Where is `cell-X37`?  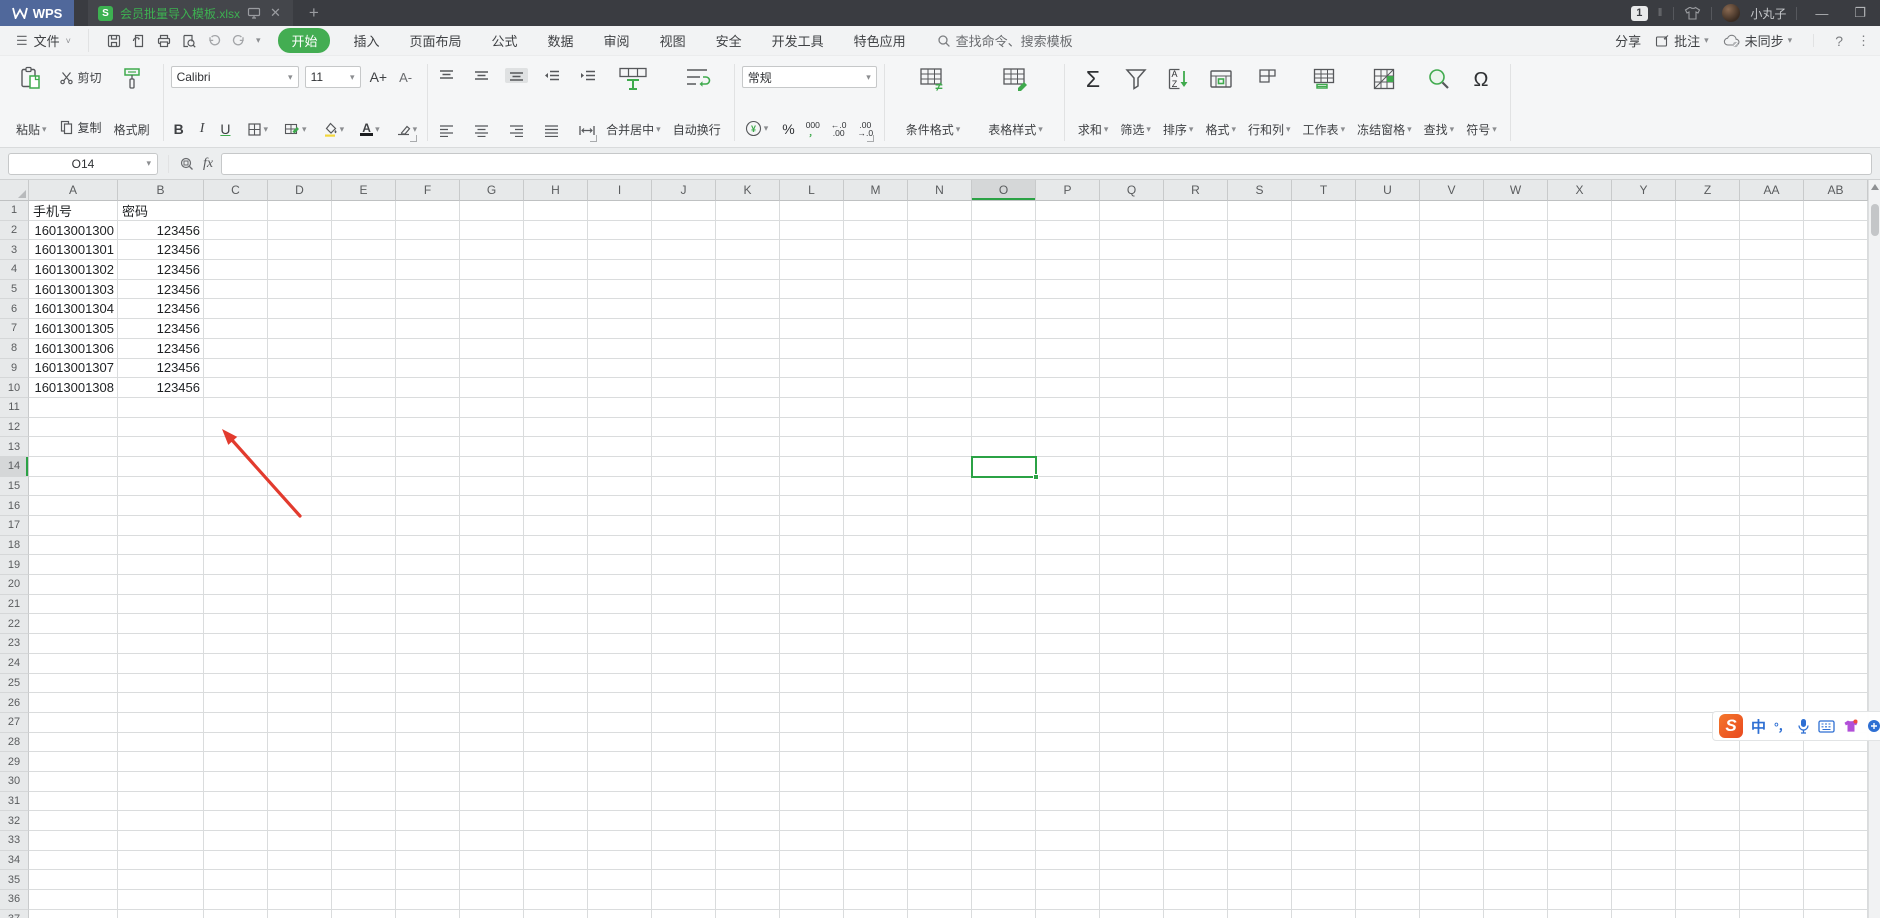 cell-X37 is located at coordinates (1580, 913).